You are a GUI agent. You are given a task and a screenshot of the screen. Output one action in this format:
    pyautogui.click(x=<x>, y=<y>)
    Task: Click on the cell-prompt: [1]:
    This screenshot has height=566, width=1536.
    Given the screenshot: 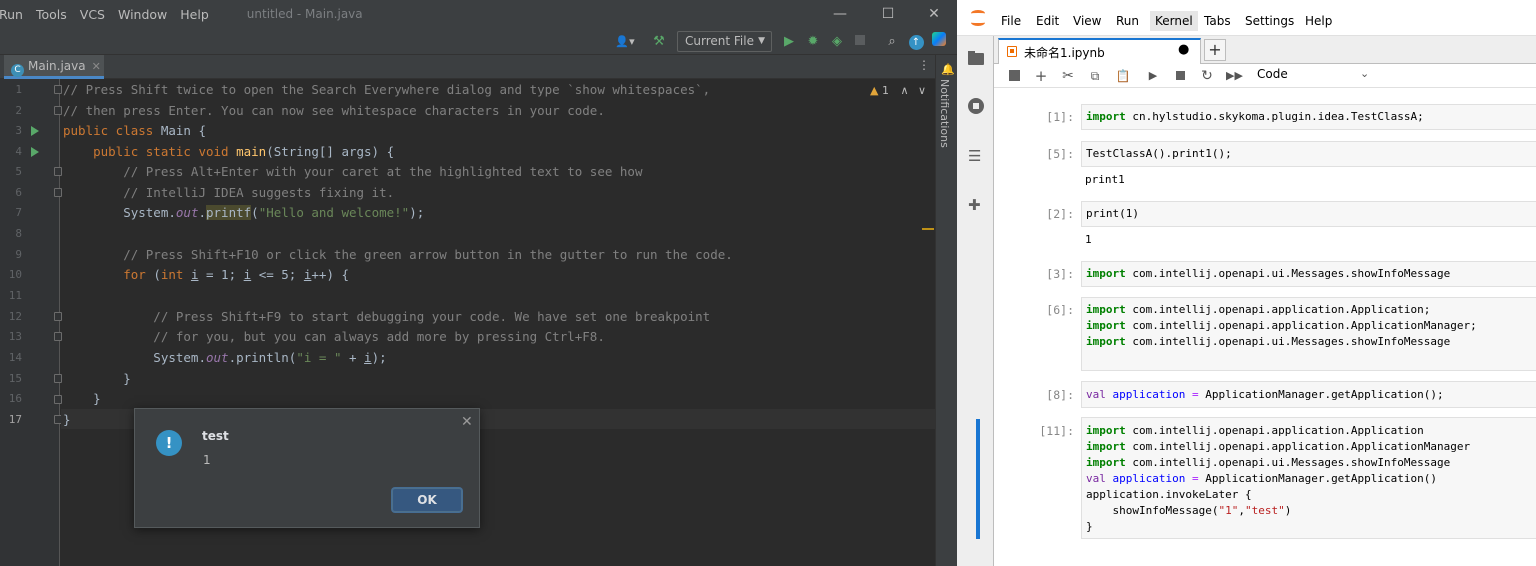 What is the action you would take?
    pyautogui.click(x=1060, y=117)
    